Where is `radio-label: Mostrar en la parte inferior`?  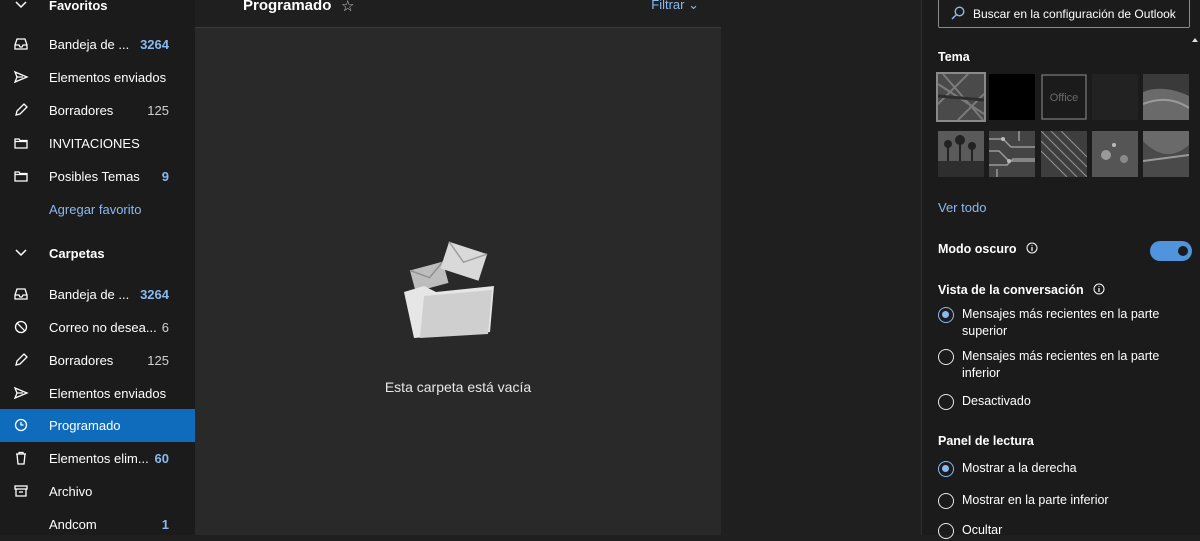
radio-label: Mostrar en la parte inferior is located at coordinates (1035, 500).